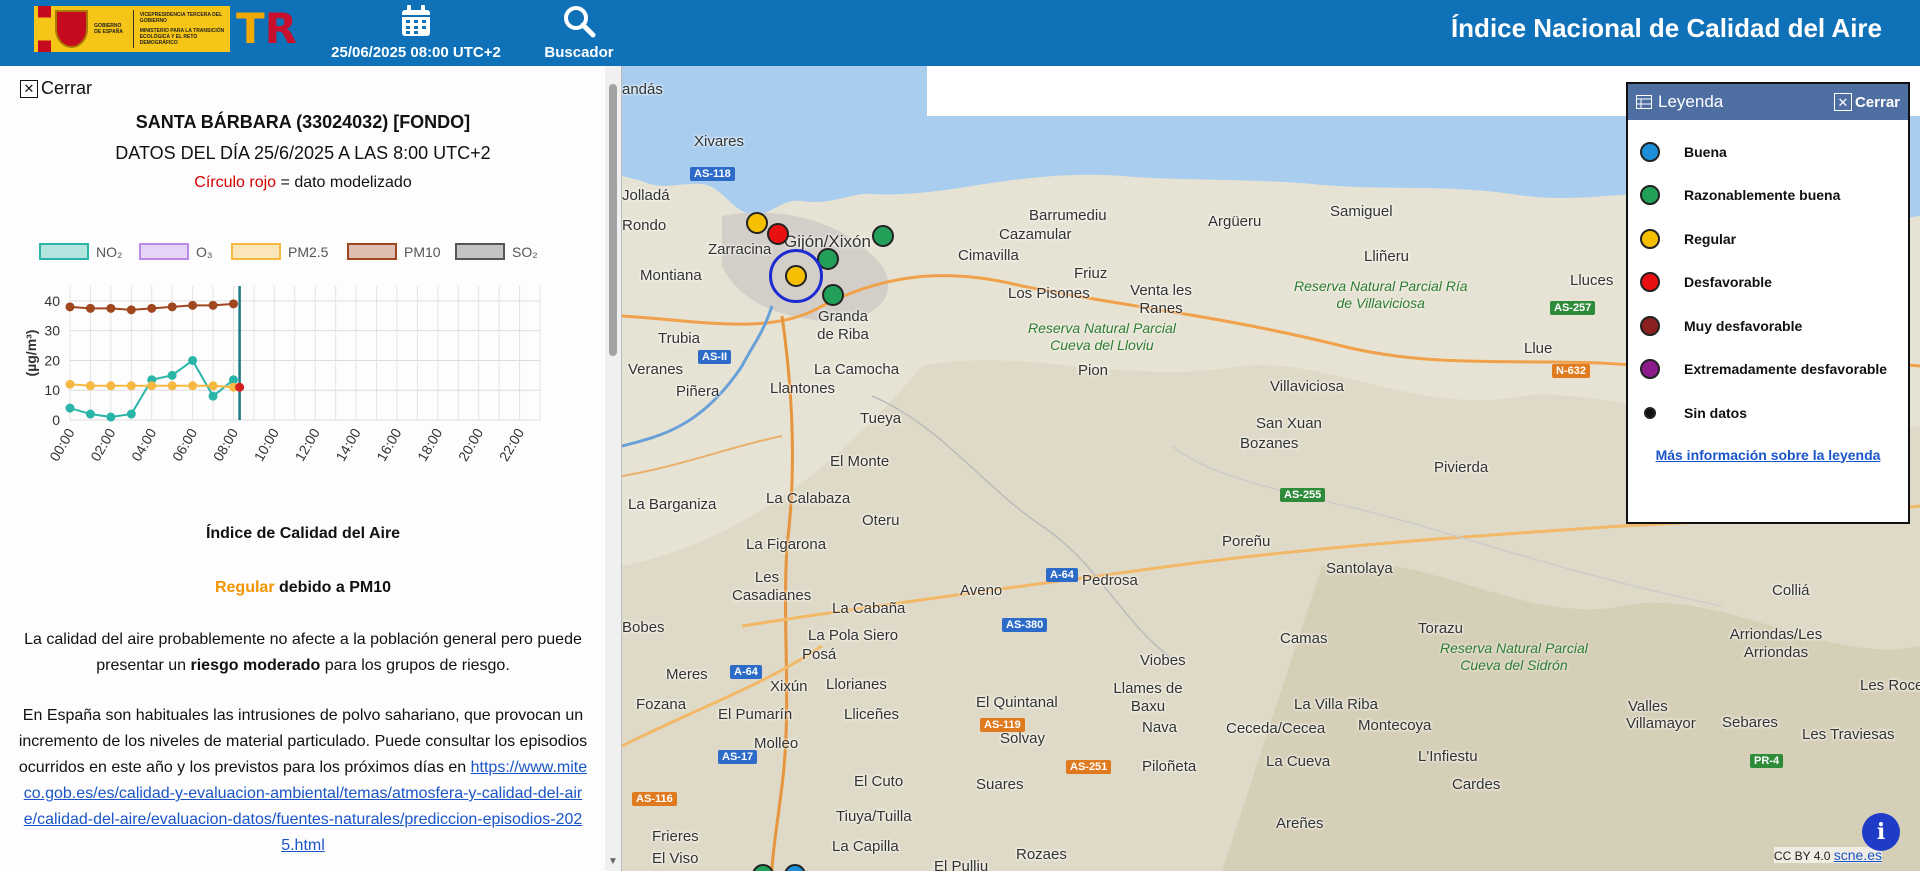  What do you see at coordinates (879, 781) in the screenshot?
I see `map-place-label: El Cuto` at bounding box center [879, 781].